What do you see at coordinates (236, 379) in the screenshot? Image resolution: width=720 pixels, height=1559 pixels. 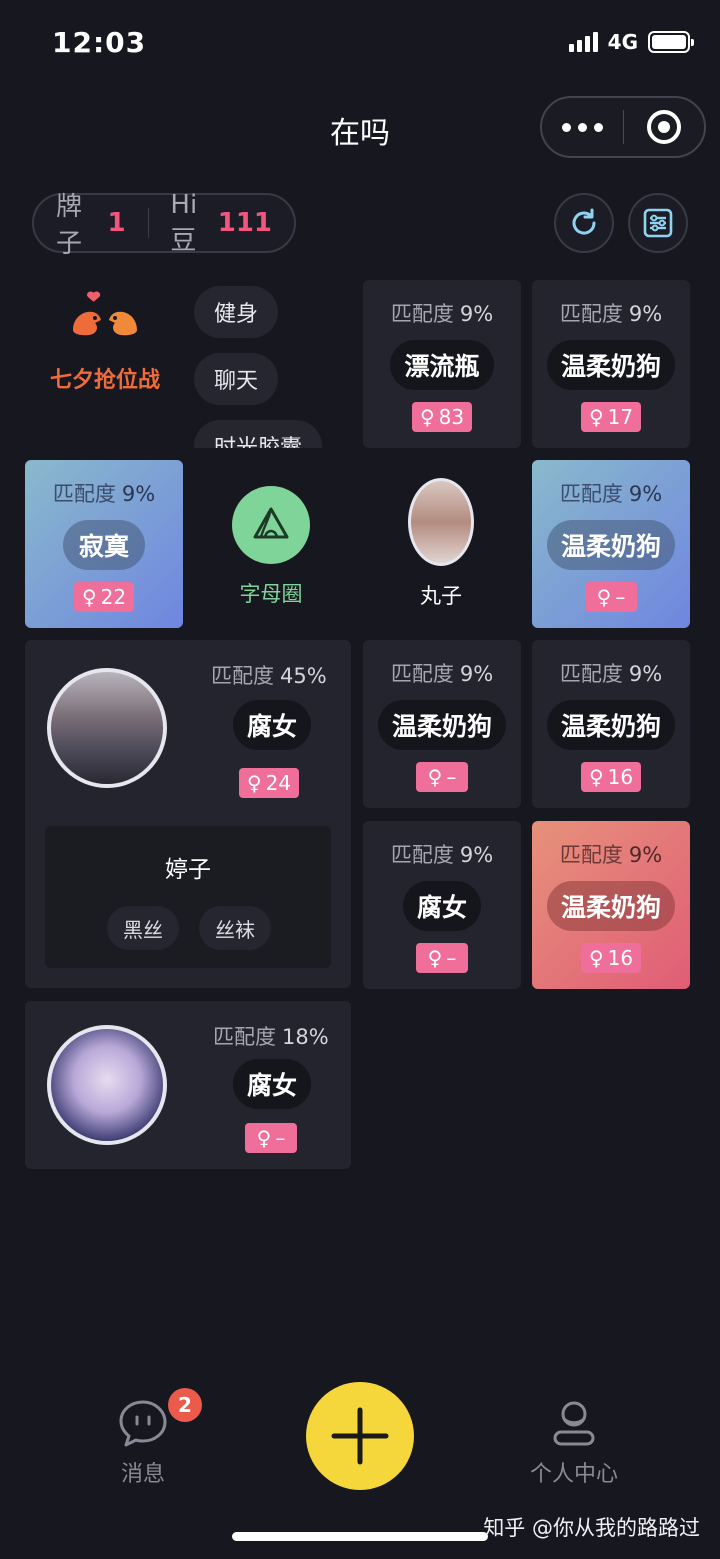 I see `topic-chip: 聊天` at bounding box center [236, 379].